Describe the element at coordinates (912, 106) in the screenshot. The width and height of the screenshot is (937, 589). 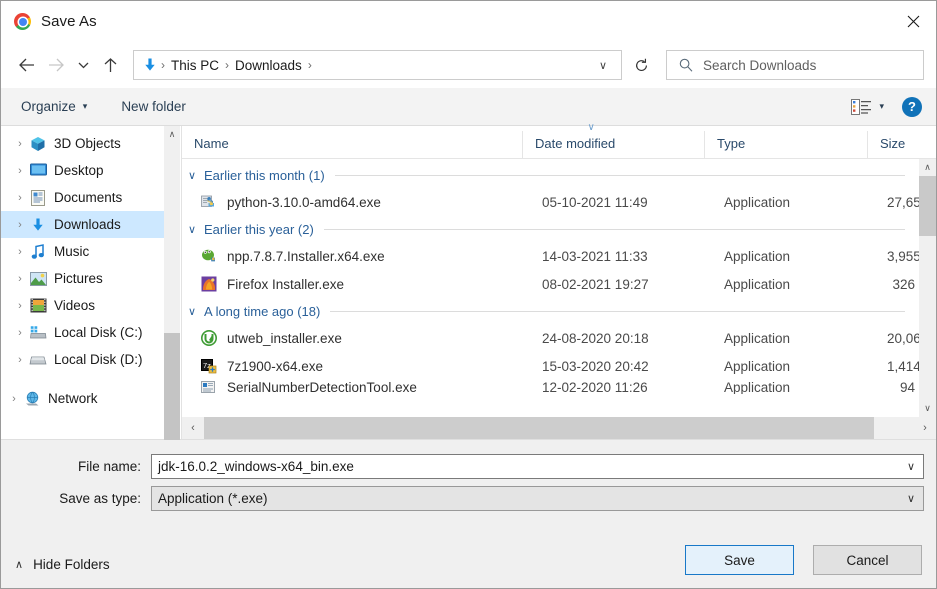
I see `help-button: ?` at that location.